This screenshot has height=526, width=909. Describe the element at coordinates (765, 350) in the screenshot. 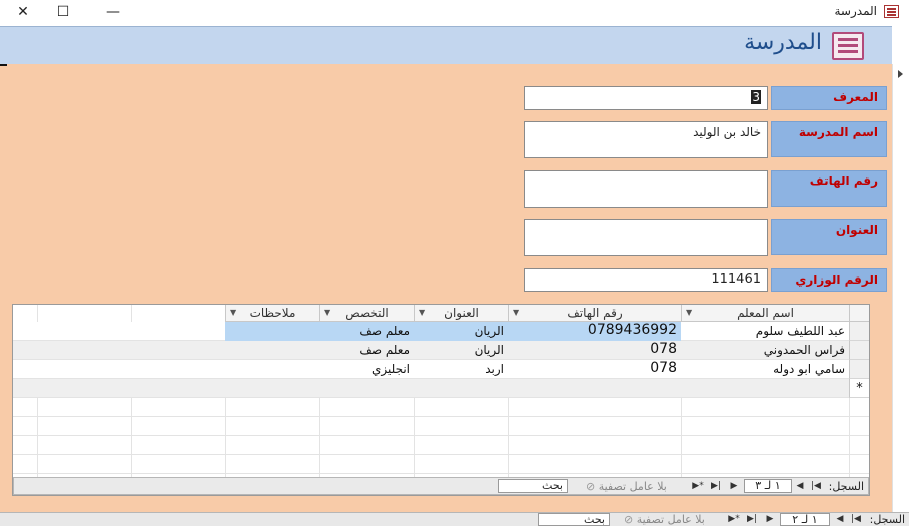

I see `cell-teacher-name: فراس الحمدوني` at that location.